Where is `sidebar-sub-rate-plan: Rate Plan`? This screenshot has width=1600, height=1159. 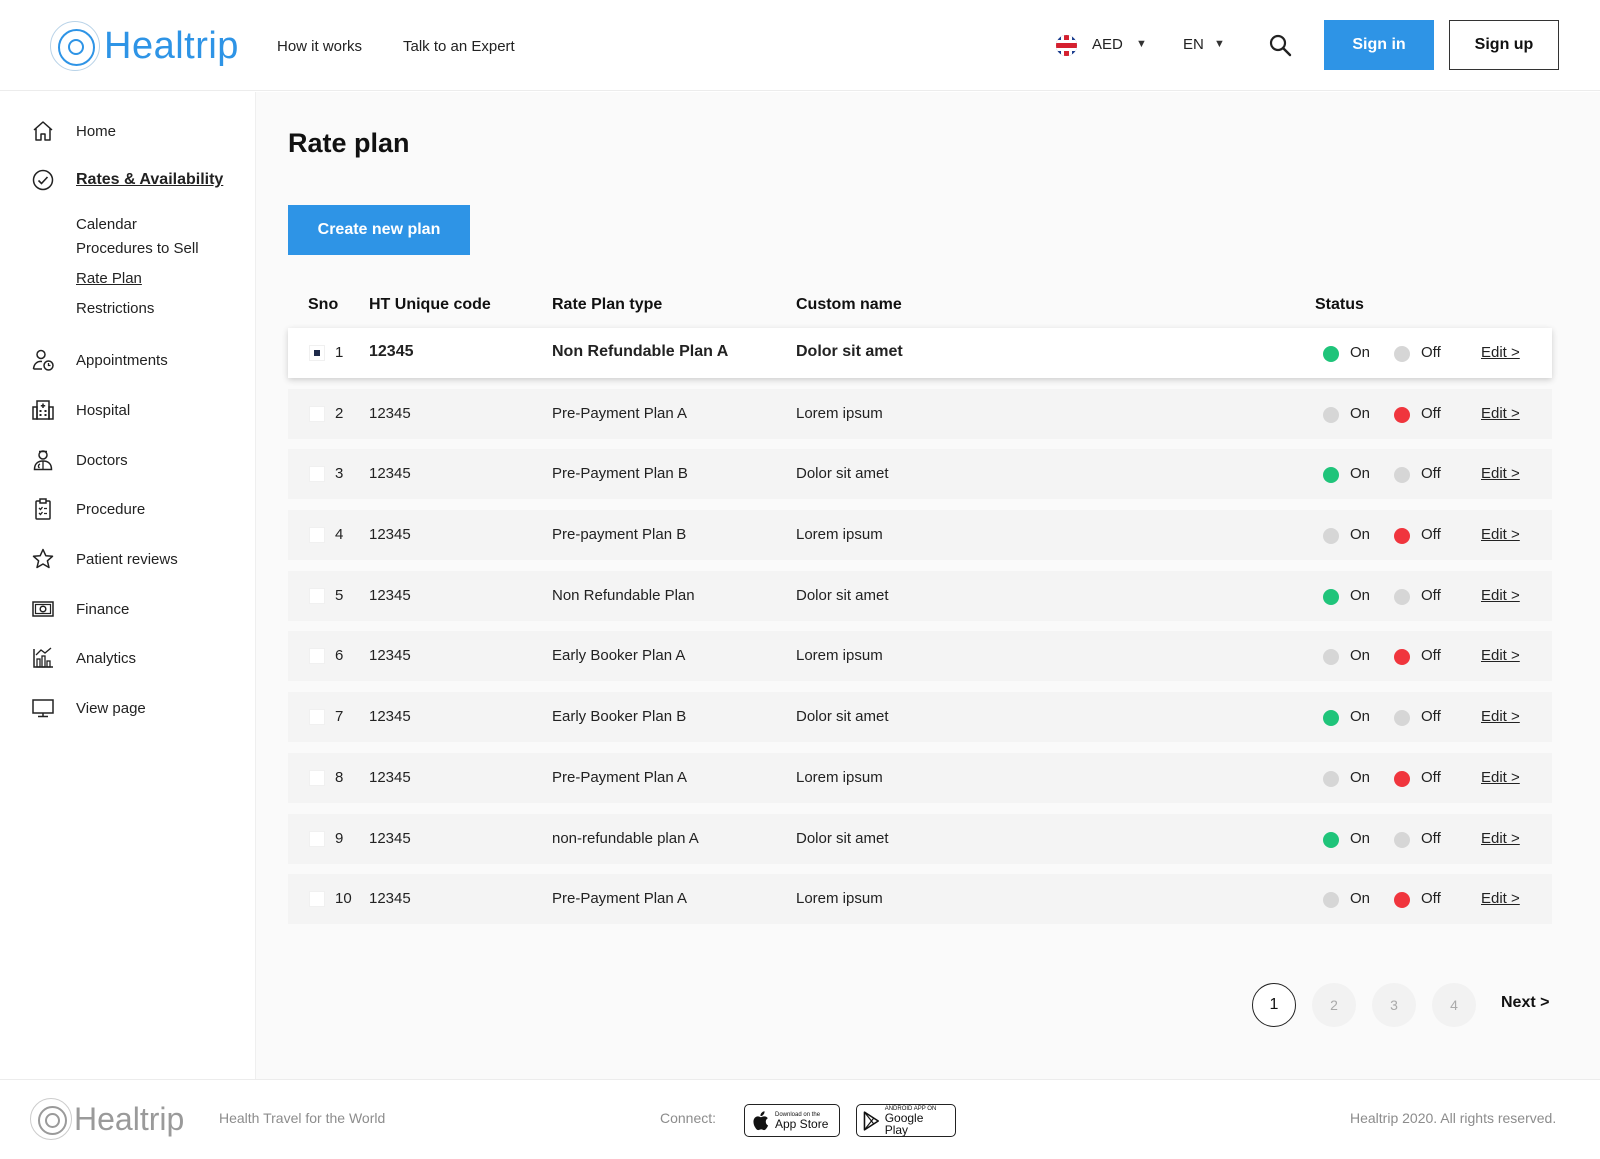 sidebar-sub-rate-plan: Rate Plan is located at coordinates (109, 278).